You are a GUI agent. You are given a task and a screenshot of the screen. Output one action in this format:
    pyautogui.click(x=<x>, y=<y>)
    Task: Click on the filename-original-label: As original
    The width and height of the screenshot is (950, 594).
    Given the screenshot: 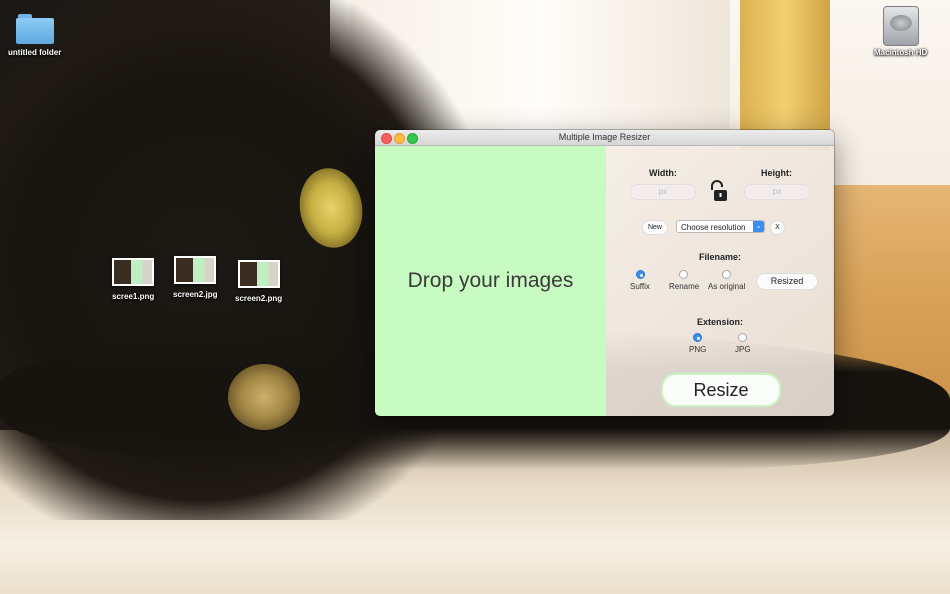 What is the action you would take?
    pyautogui.click(x=727, y=286)
    